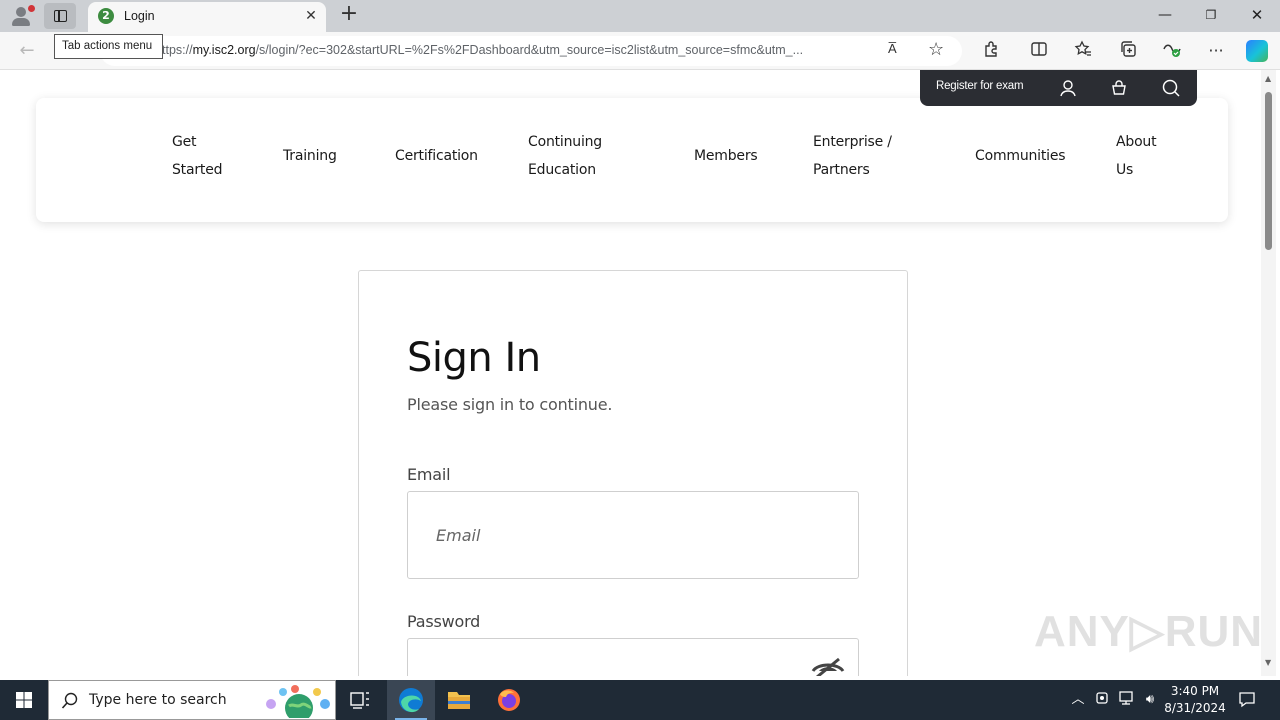 The height and width of the screenshot is (720, 1280). I want to click on close-window-button: ✕, so click(1257, 15).